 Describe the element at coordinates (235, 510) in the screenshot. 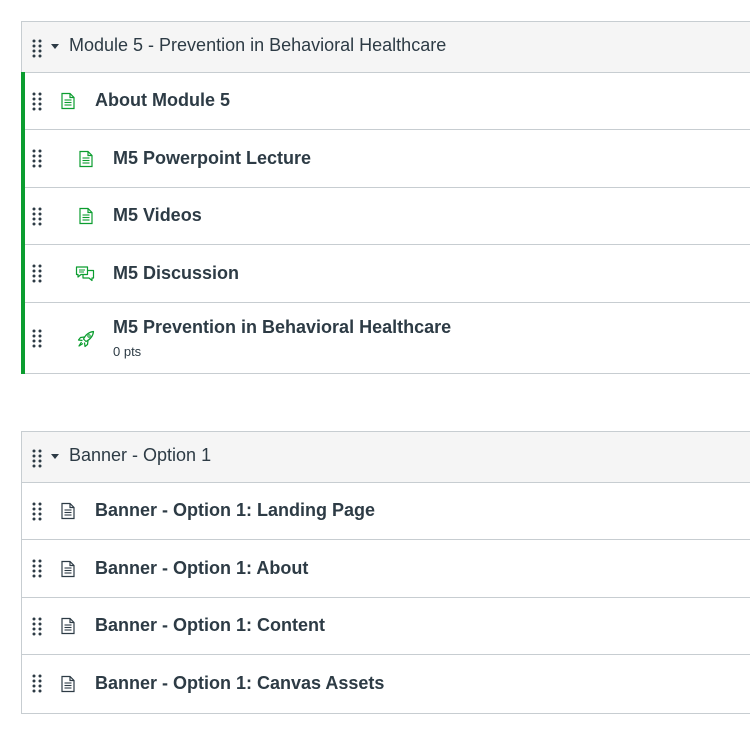

I see `item-title-link: Banner - Option 1: Landing Page` at that location.